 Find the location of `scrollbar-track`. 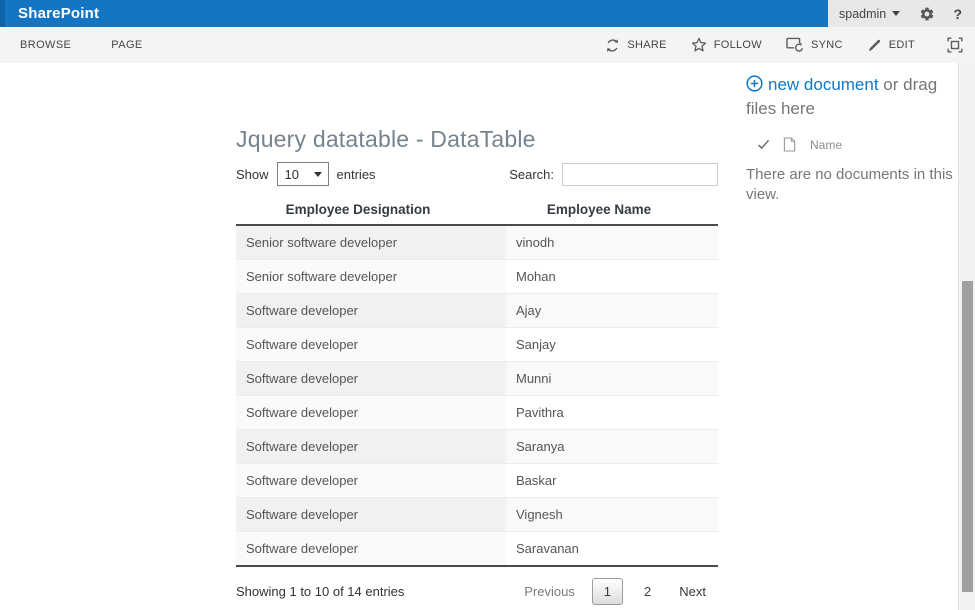

scrollbar-track is located at coordinates (966, 336).